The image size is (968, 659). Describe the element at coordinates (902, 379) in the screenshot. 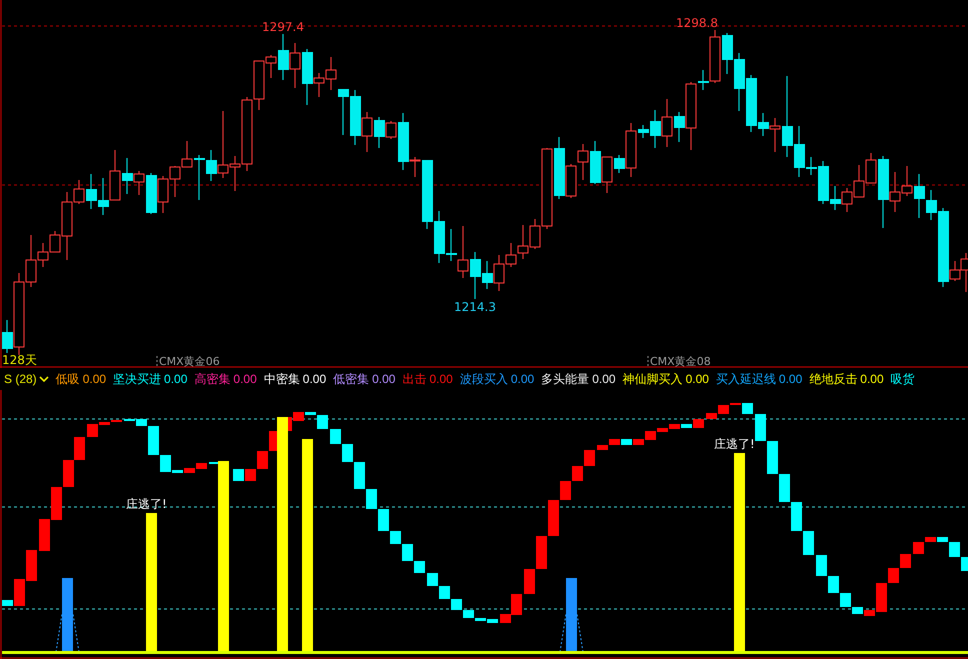

I see `indicator-name: 吸货` at that location.